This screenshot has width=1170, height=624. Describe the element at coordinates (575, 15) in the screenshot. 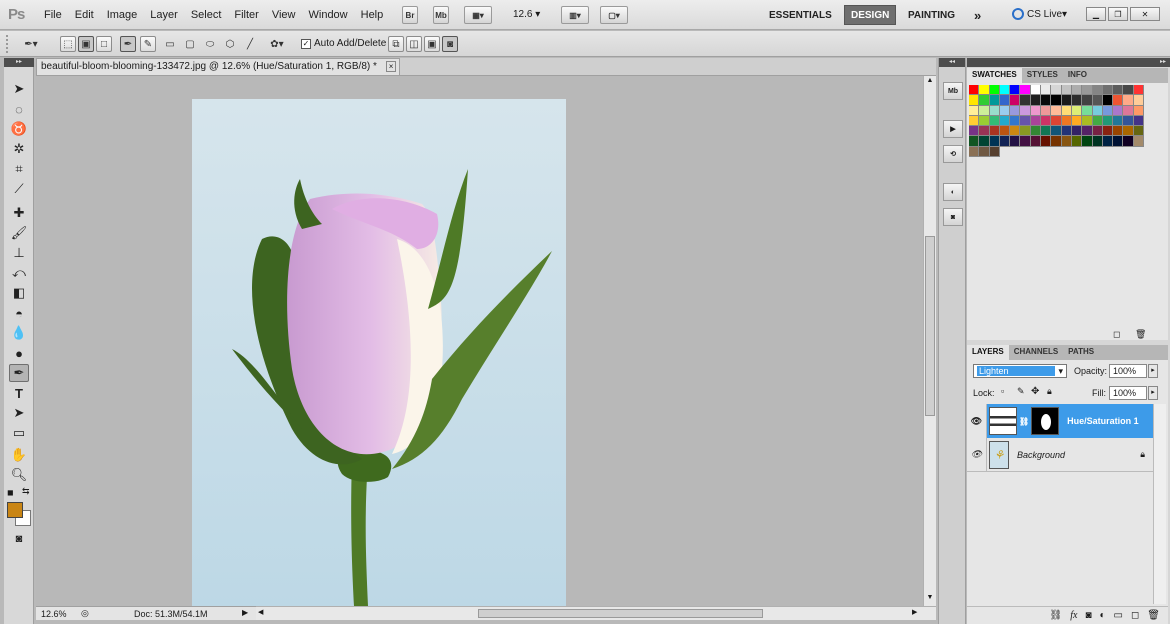

I see `arrange-documents-button: ▥▾` at that location.